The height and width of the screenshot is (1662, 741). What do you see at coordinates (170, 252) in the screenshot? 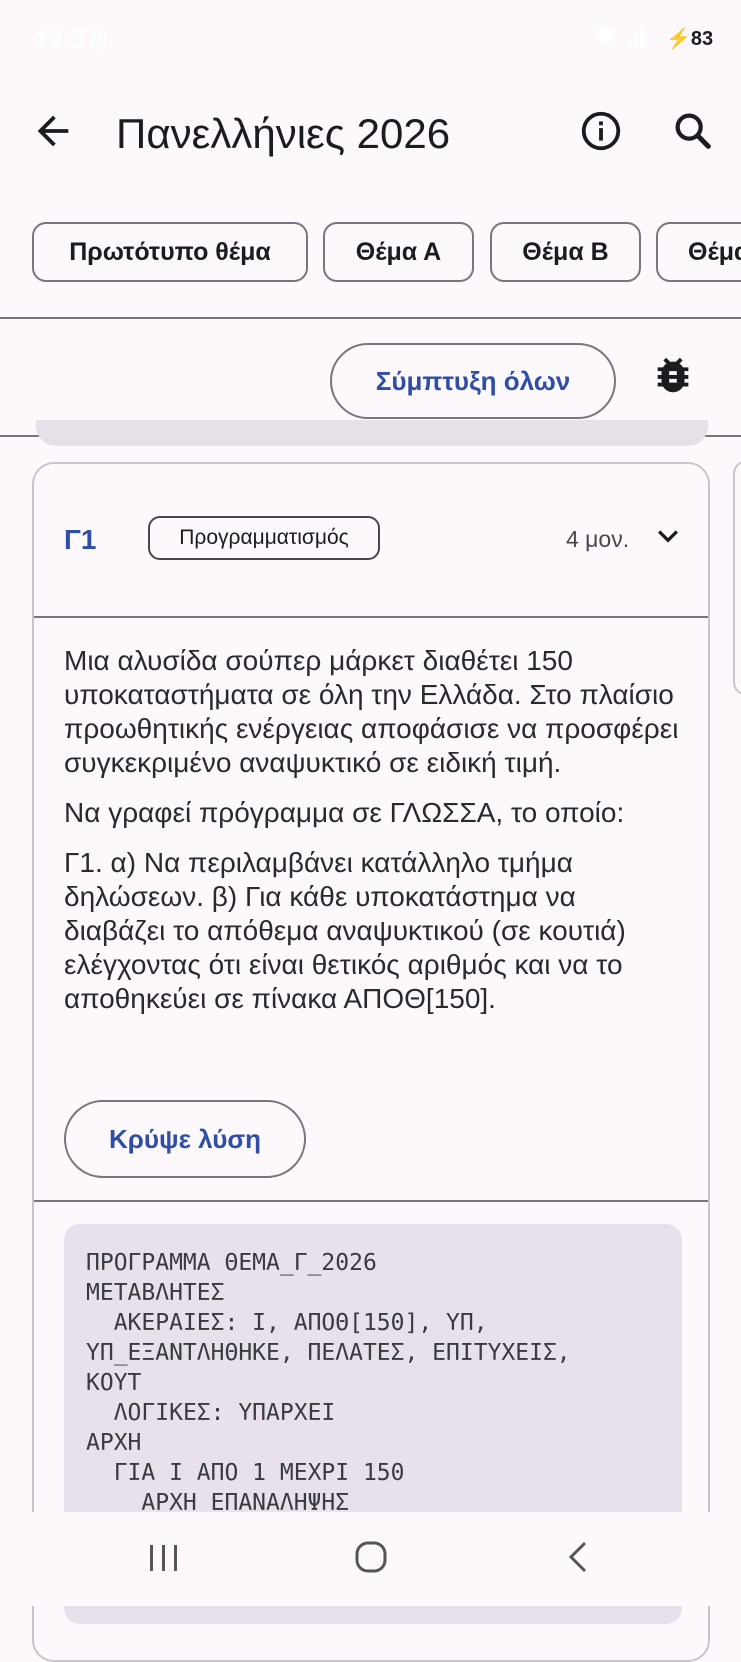
I see `tab-original-topic: Πρωτότυπο θέμα` at bounding box center [170, 252].